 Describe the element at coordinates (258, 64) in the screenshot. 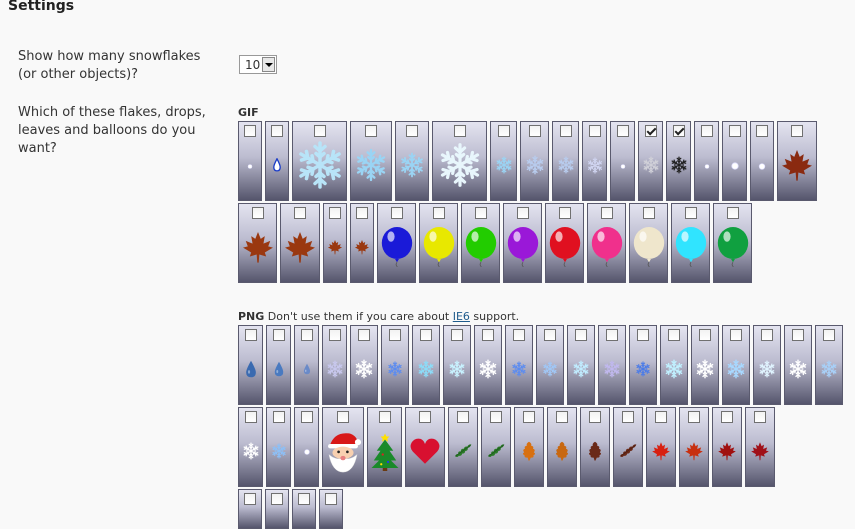

I see `snowflake-count-select: 10` at that location.